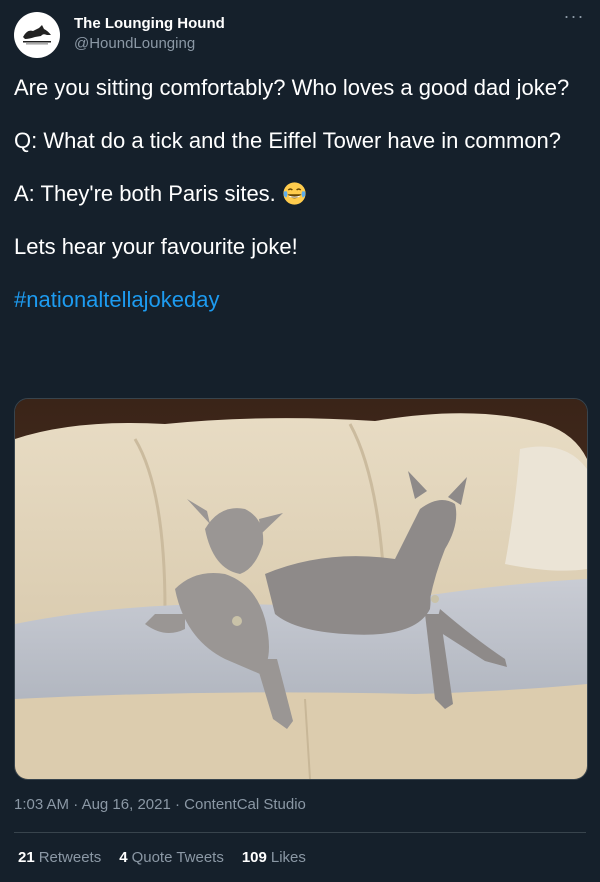  I want to click on avatar, so click(37, 35).